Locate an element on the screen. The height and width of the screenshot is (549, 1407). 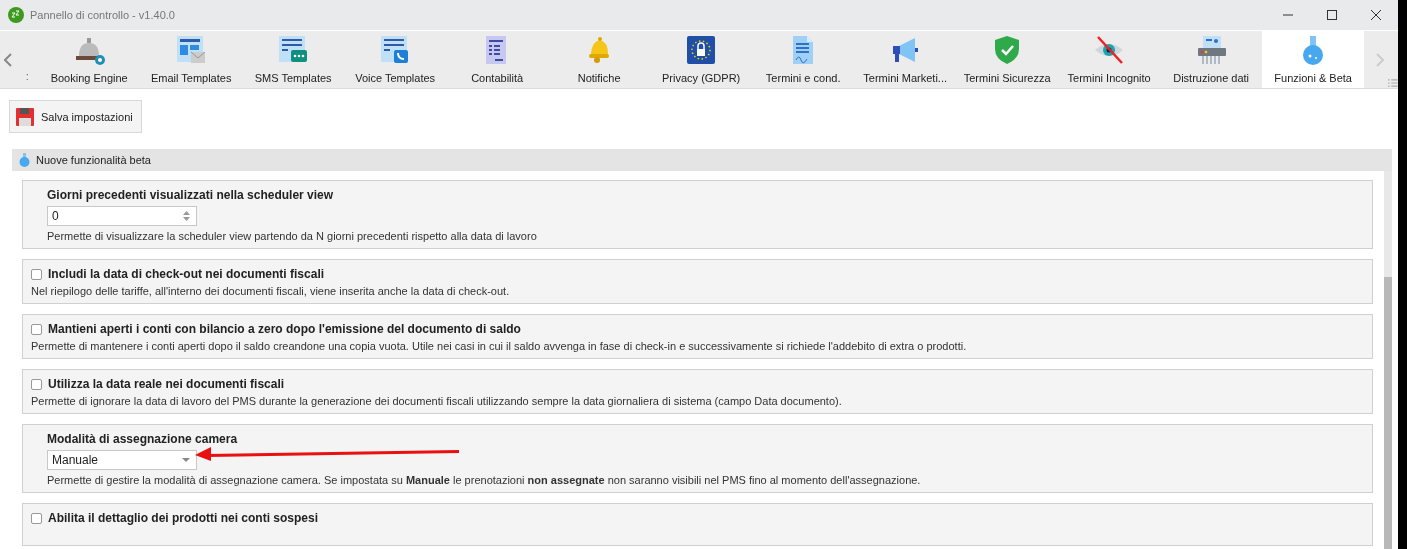
padlock-stars-icon is located at coordinates (701, 50).